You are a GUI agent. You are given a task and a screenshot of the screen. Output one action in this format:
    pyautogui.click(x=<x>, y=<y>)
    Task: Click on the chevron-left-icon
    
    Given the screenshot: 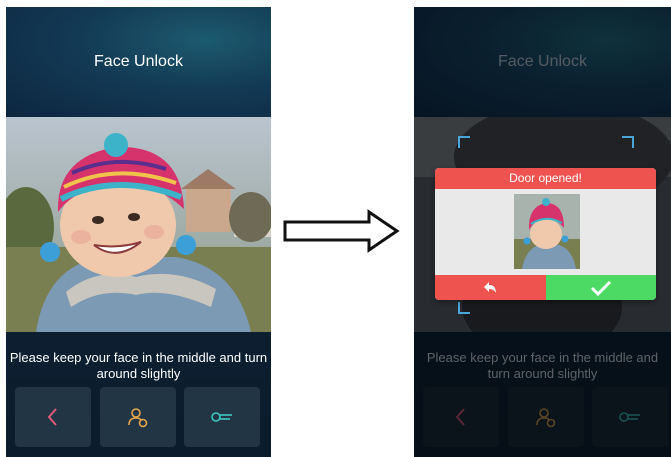 What is the action you would take?
    pyautogui.click(x=52, y=417)
    